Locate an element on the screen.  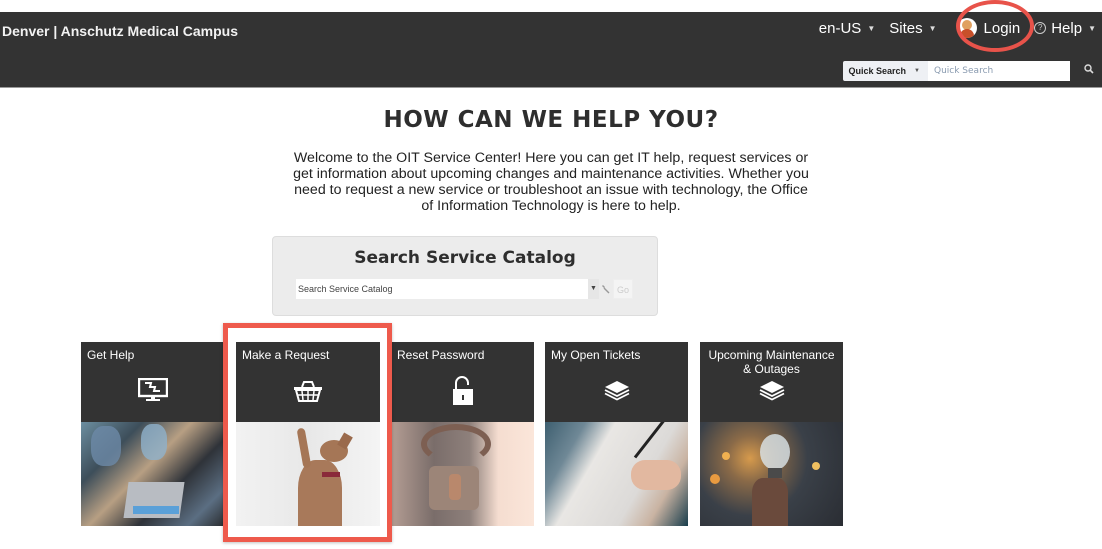
top-nav: en-US ▼ Sites ▼ Login ? Help ▼ is located at coordinates (960, 28).